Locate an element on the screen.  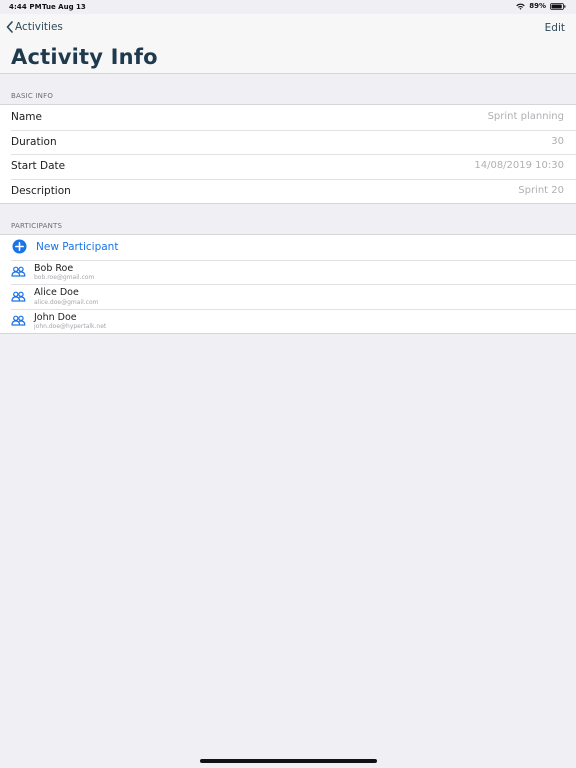
participant-row: Bob Roe bob.roe@gmail.com is located at coordinates (288, 272).